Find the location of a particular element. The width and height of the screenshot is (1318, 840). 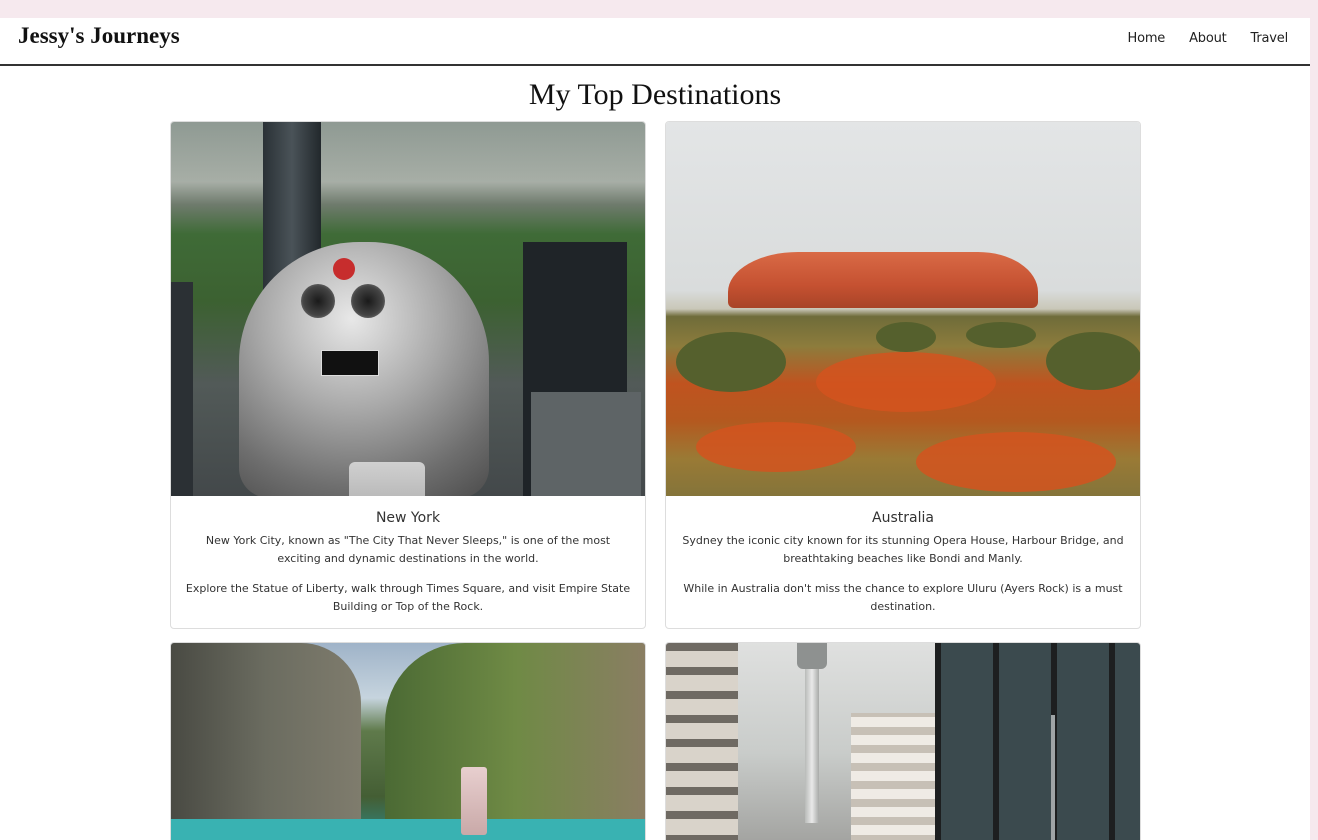

destination-card-auckland is located at coordinates (903, 741).